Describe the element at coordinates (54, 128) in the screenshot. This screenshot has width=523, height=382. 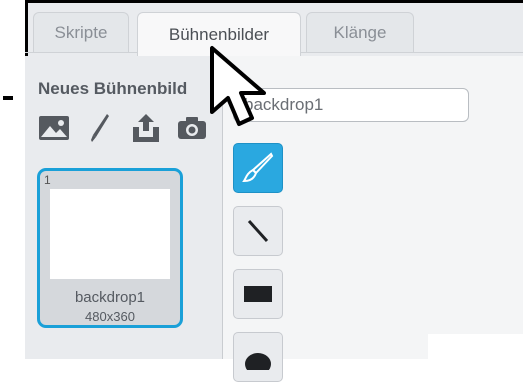
I see `image-library-icon` at that location.